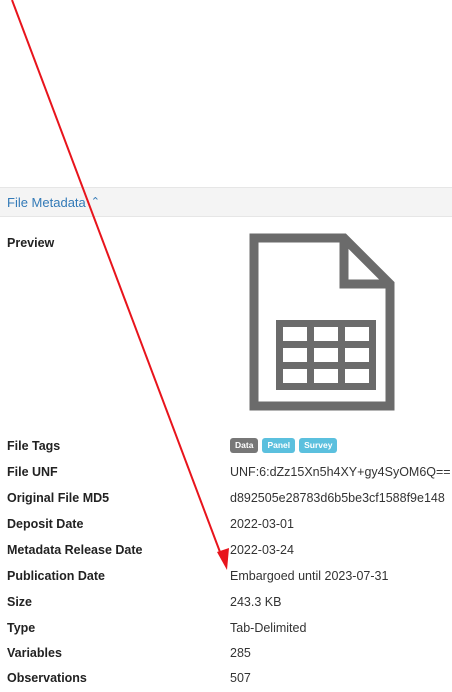 This screenshot has width=452, height=692. Describe the element at coordinates (95, 202) in the screenshot. I see `chevron-up-icon: ⌃` at that location.